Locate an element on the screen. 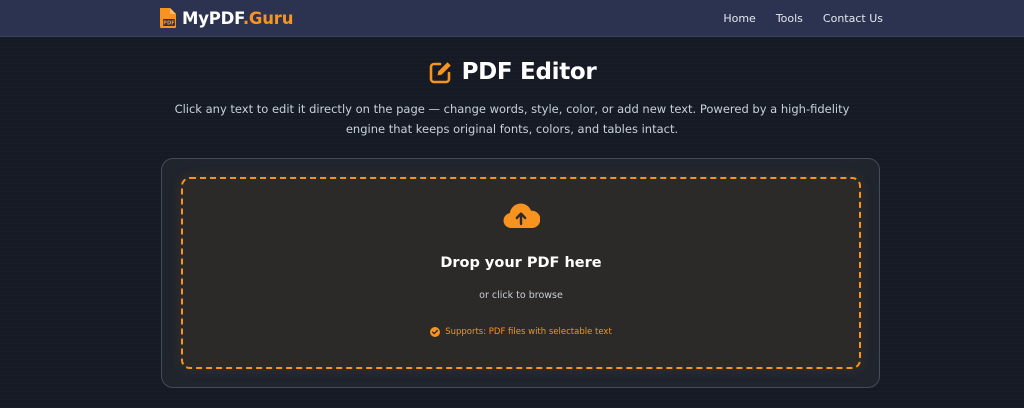  supported-formats: Supports: PDF files with selectable text is located at coordinates (521, 332).